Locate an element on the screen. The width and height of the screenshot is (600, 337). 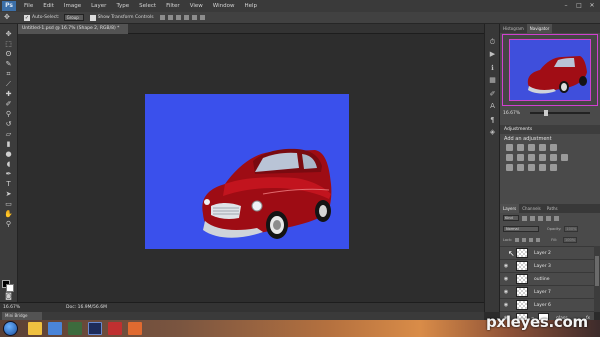
photo-filter-icon is located at coordinates (542, 157).